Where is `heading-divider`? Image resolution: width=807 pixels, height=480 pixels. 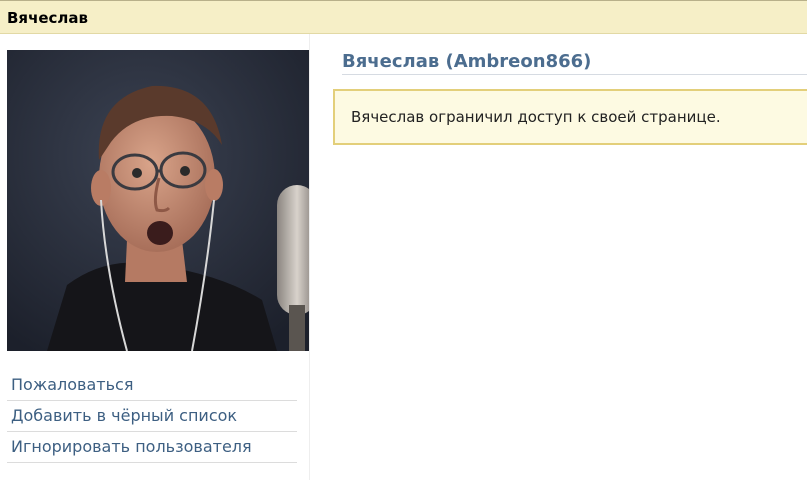
heading-divider is located at coordinates (574, 74).